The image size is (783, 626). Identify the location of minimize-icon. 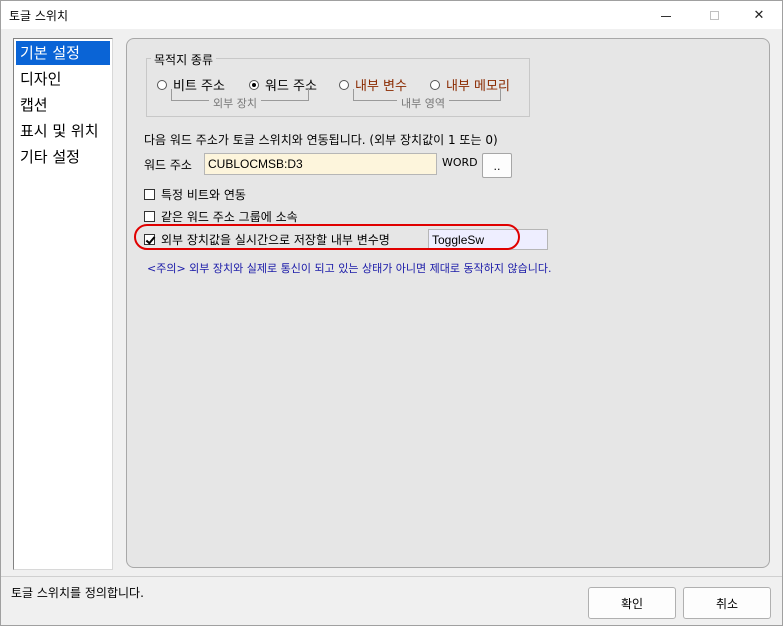
(666, 16).